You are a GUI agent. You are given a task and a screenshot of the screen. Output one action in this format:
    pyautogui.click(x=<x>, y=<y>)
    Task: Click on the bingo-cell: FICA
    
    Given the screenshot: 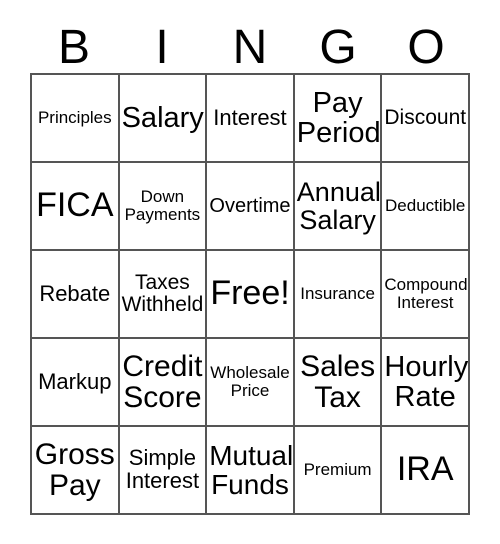 What is the action you would take?
    pyautogui.click(x=76, y=207)
    